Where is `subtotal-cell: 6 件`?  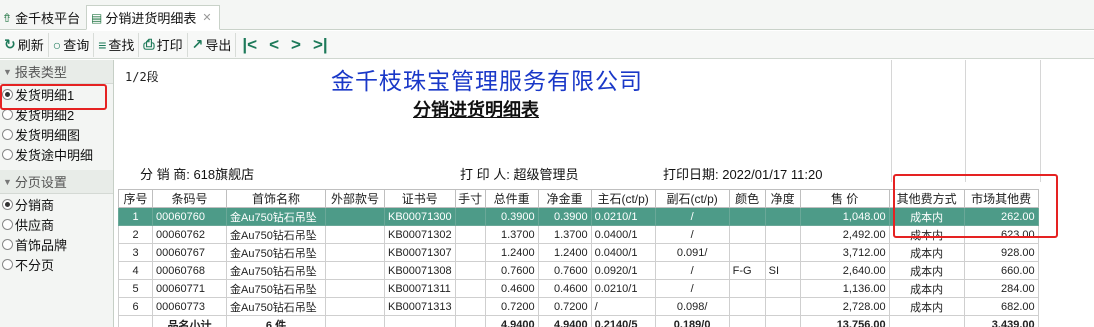 subtotal-cell: 6 件 is located at coordinates (276, 321).